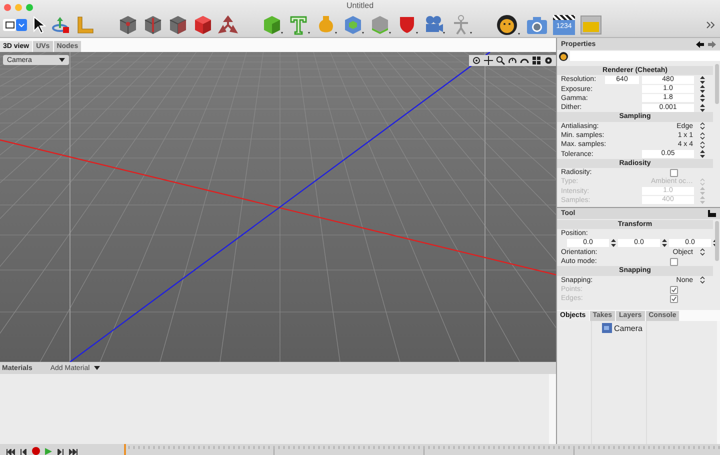 This screenshot has width=720, height=455. I want to click on view-layout-dropdown, so click(15, 24).